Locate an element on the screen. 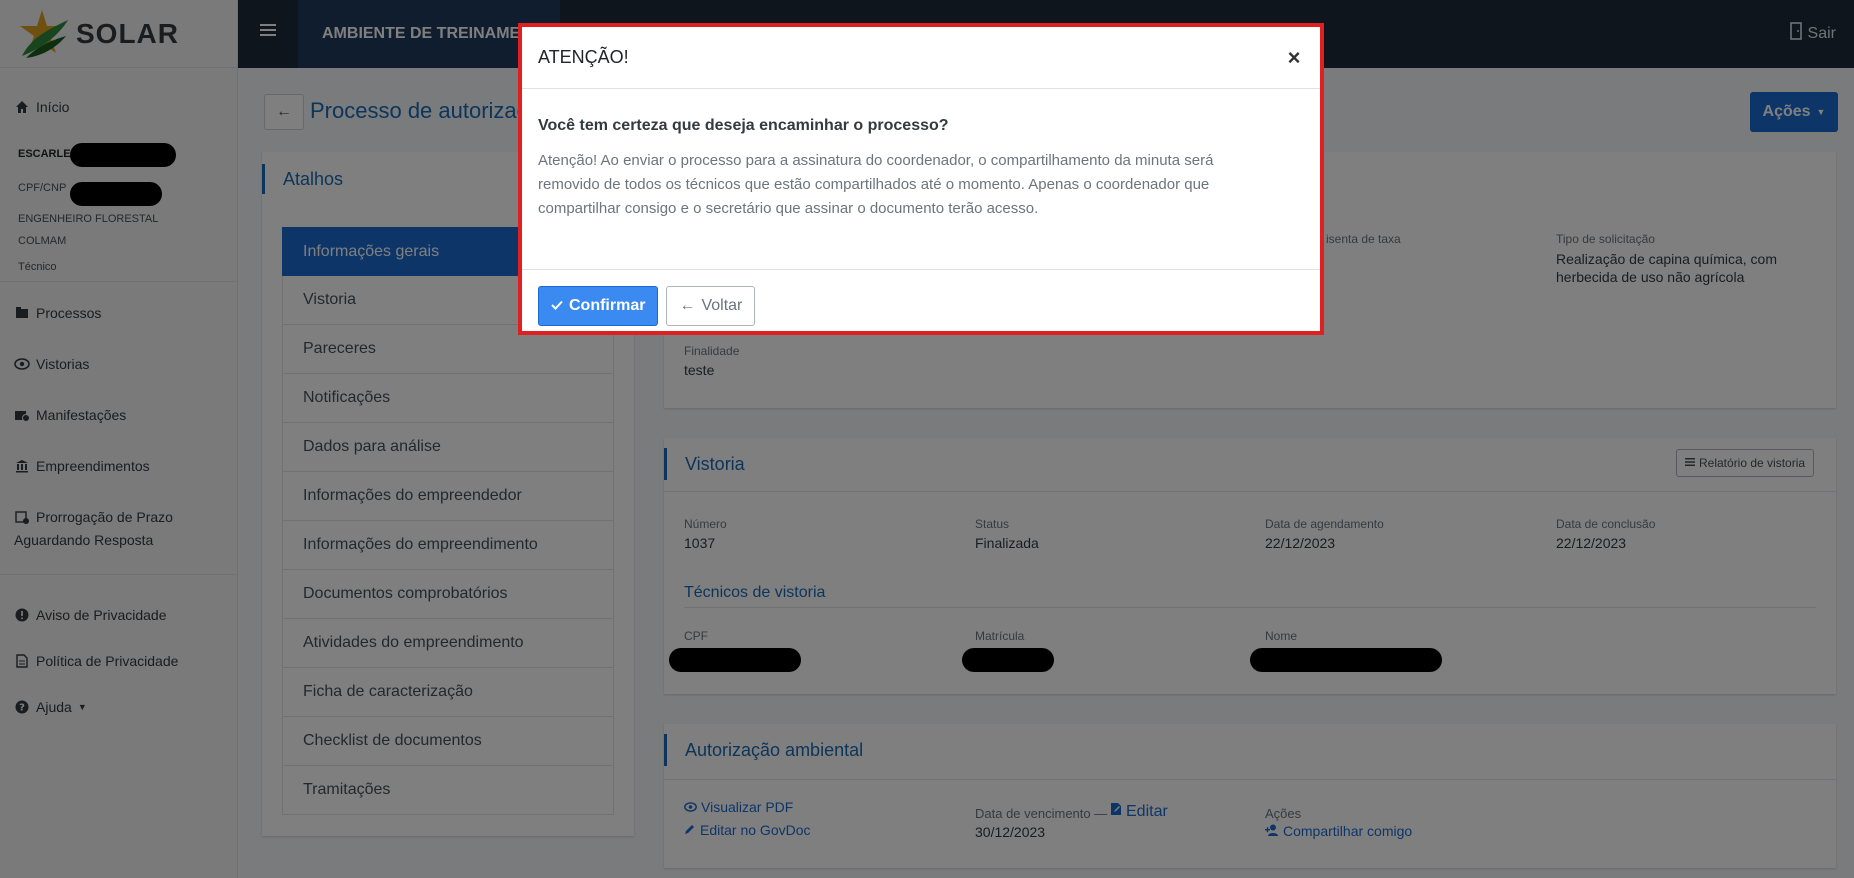 The image size is (1854, 878). modal-footer: Confirmar ← Voltar is located at coordinates (921, 306).